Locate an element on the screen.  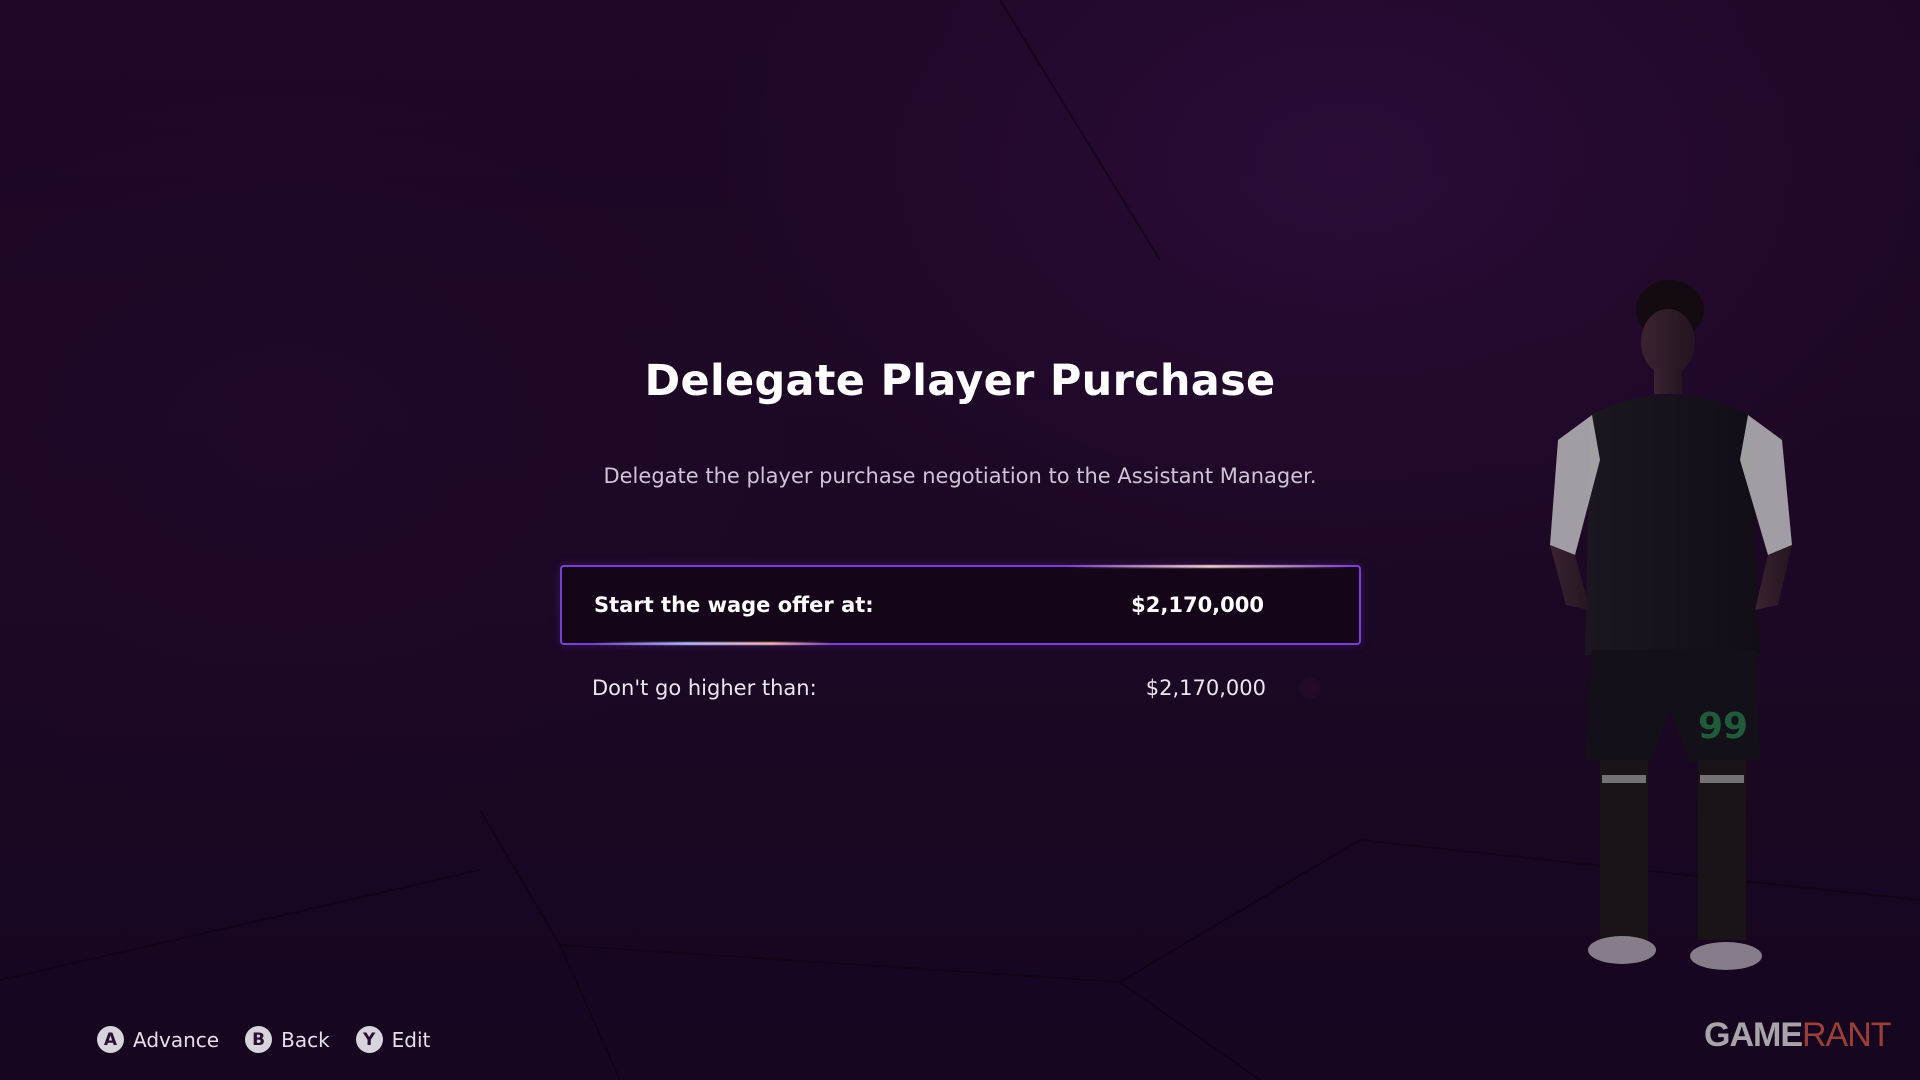
selection-glow-bottom is located at coordinates (712, 643).